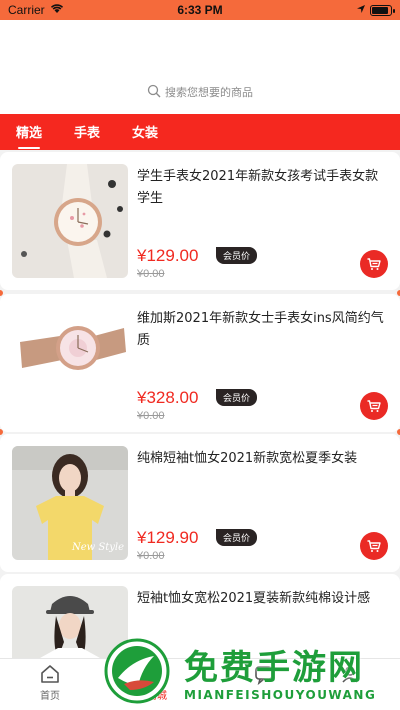 This screenshot has height=710, width=400. What do you see at coordinates (258, 187) in the screenshot?
I see `product-title: 学生手表女2021年新款女孩考试手表女款学生` at bounding box center [258, 187].